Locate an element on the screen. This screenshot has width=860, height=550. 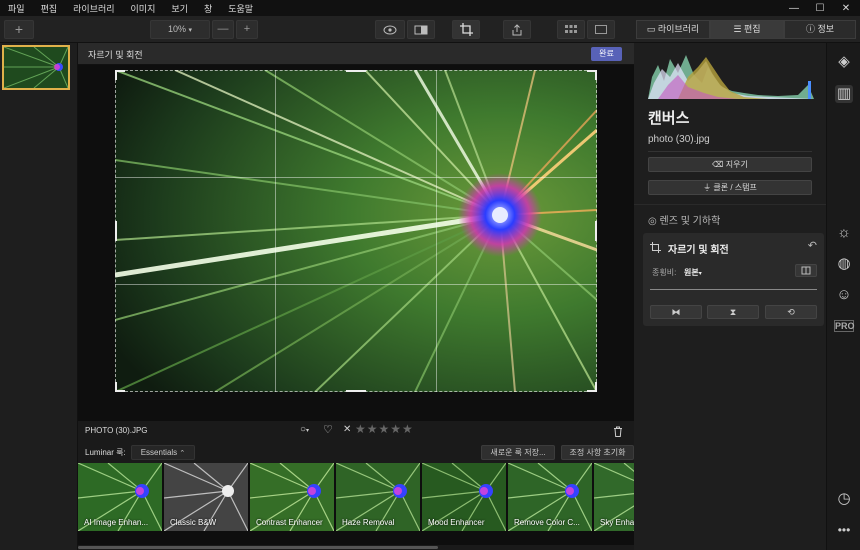
menu-file: 파일 is located at coordinates (16, 8).